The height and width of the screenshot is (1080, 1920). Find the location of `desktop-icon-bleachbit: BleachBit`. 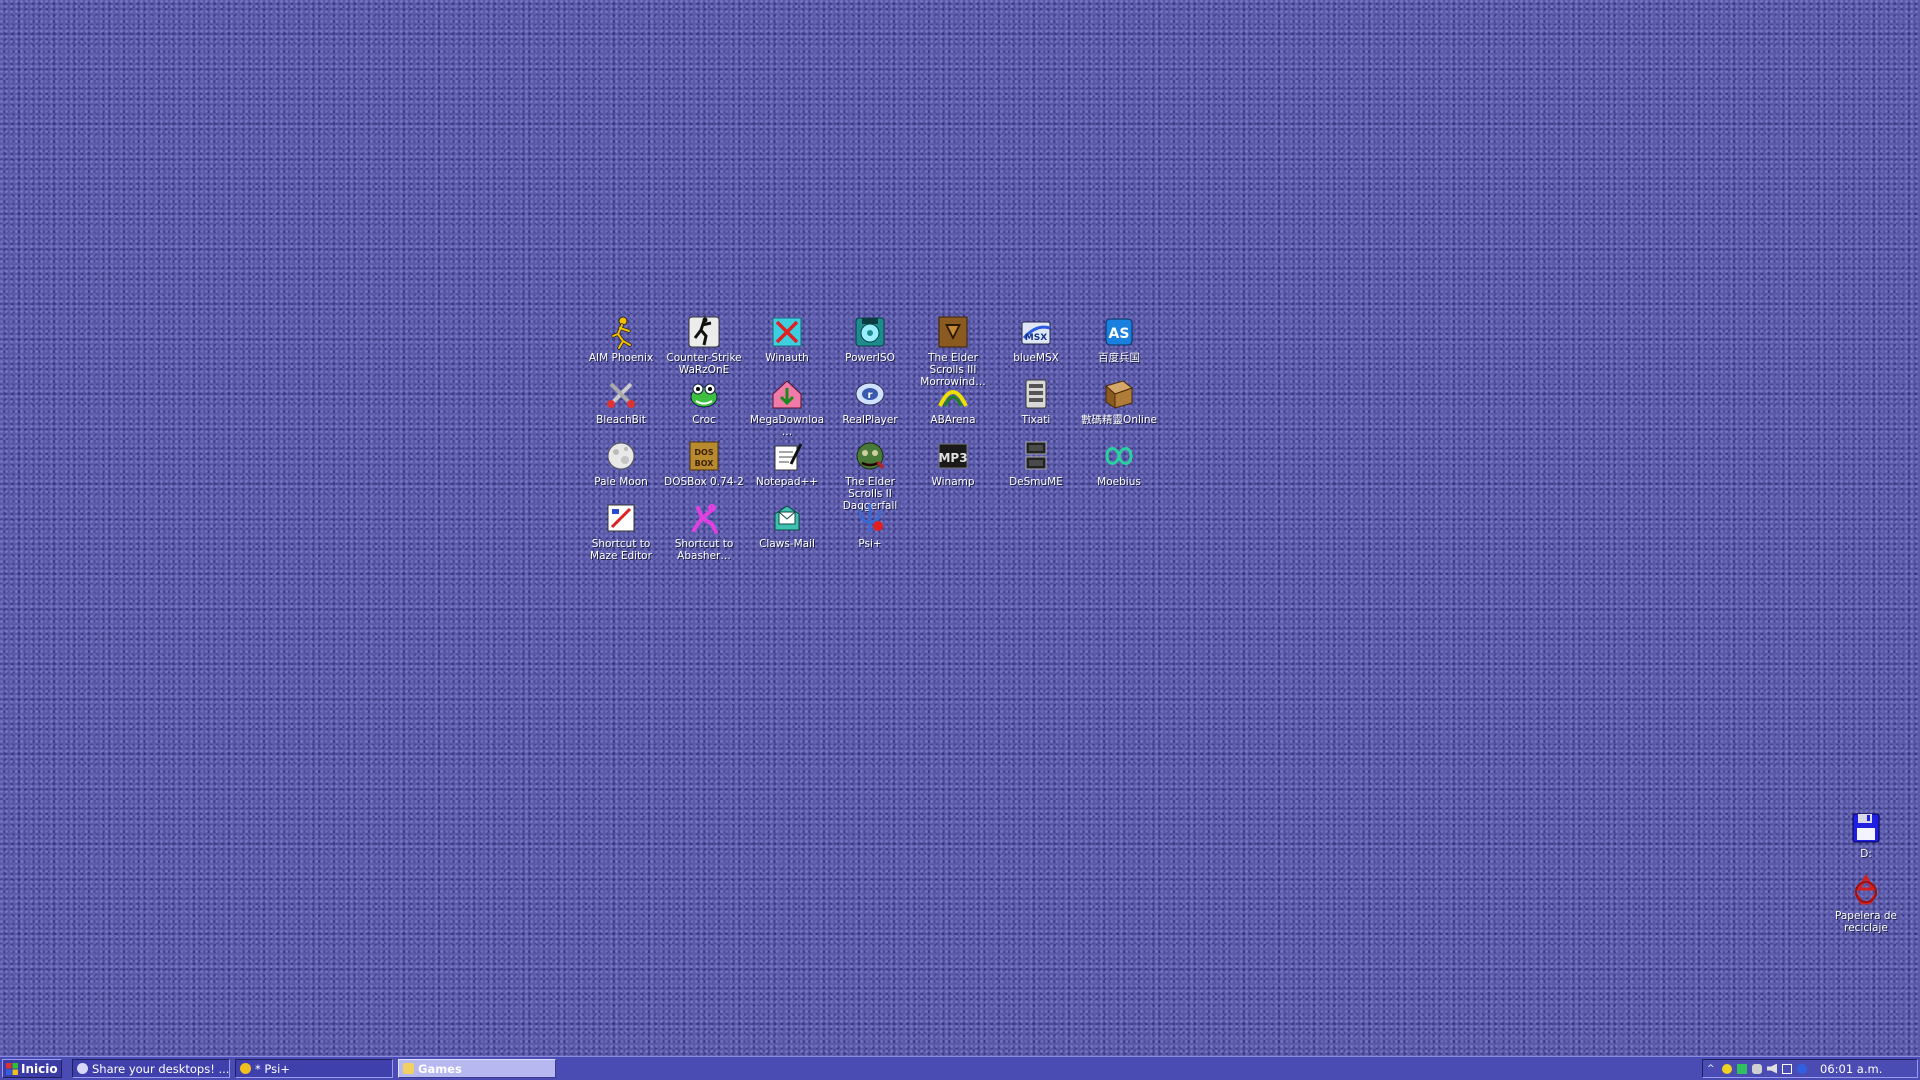

desktop-icon-bleachbit: BleachBit is located at coordinates (621, 401).